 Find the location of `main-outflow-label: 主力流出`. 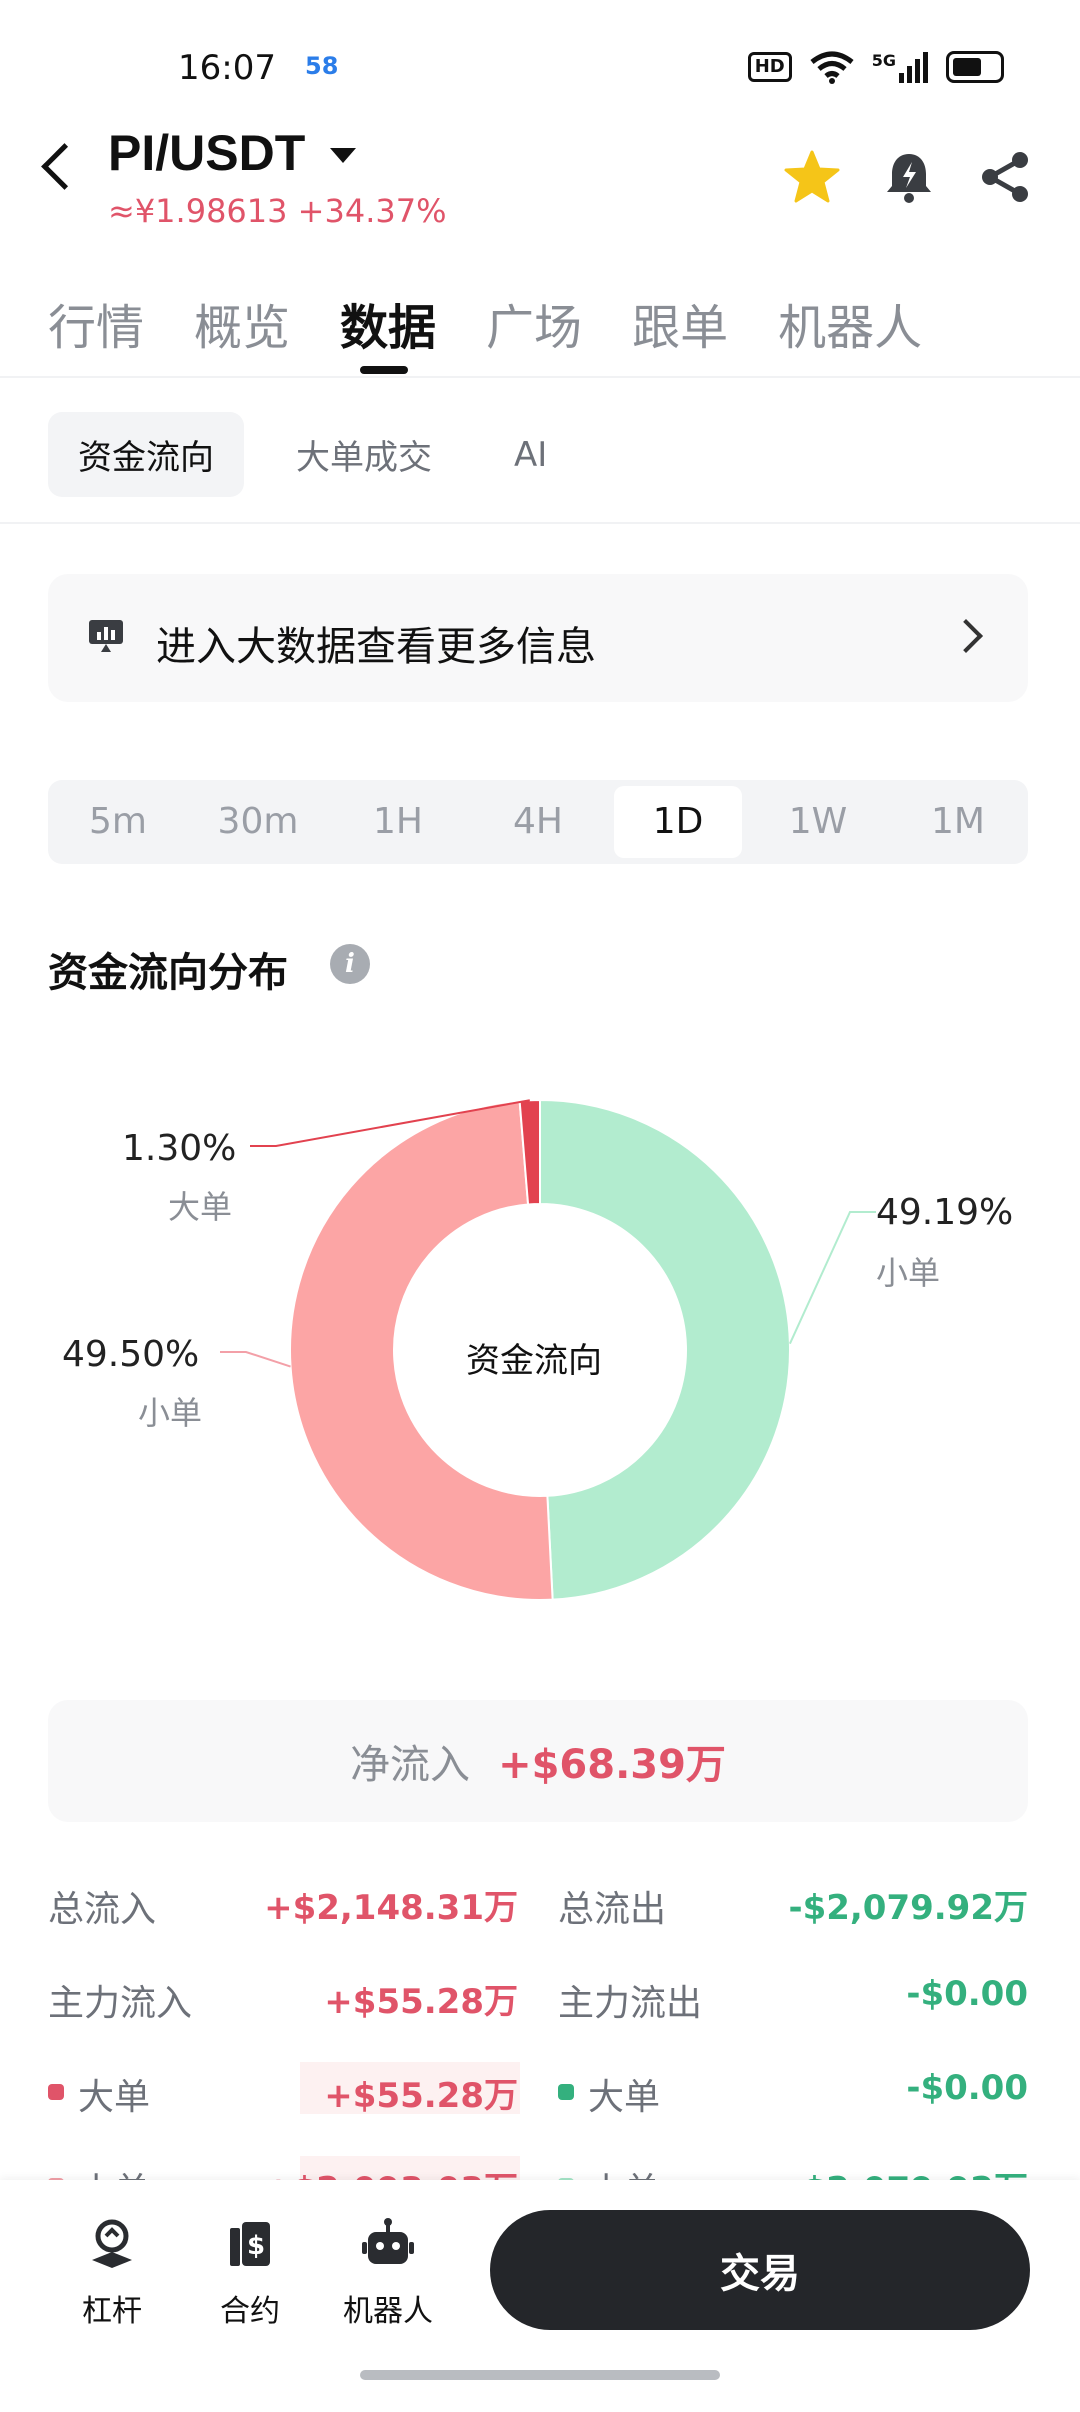

main-outflow-label: 主力流出 is located at coordinates (630, 2003).